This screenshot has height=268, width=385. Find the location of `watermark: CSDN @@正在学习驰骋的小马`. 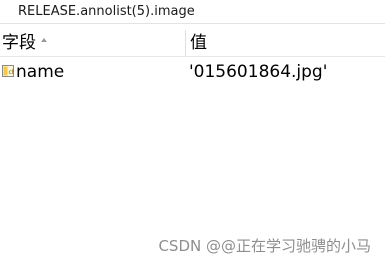

watermark: CSDN @@正在学习驰骋的小马 is located at coordinates (264, 246).